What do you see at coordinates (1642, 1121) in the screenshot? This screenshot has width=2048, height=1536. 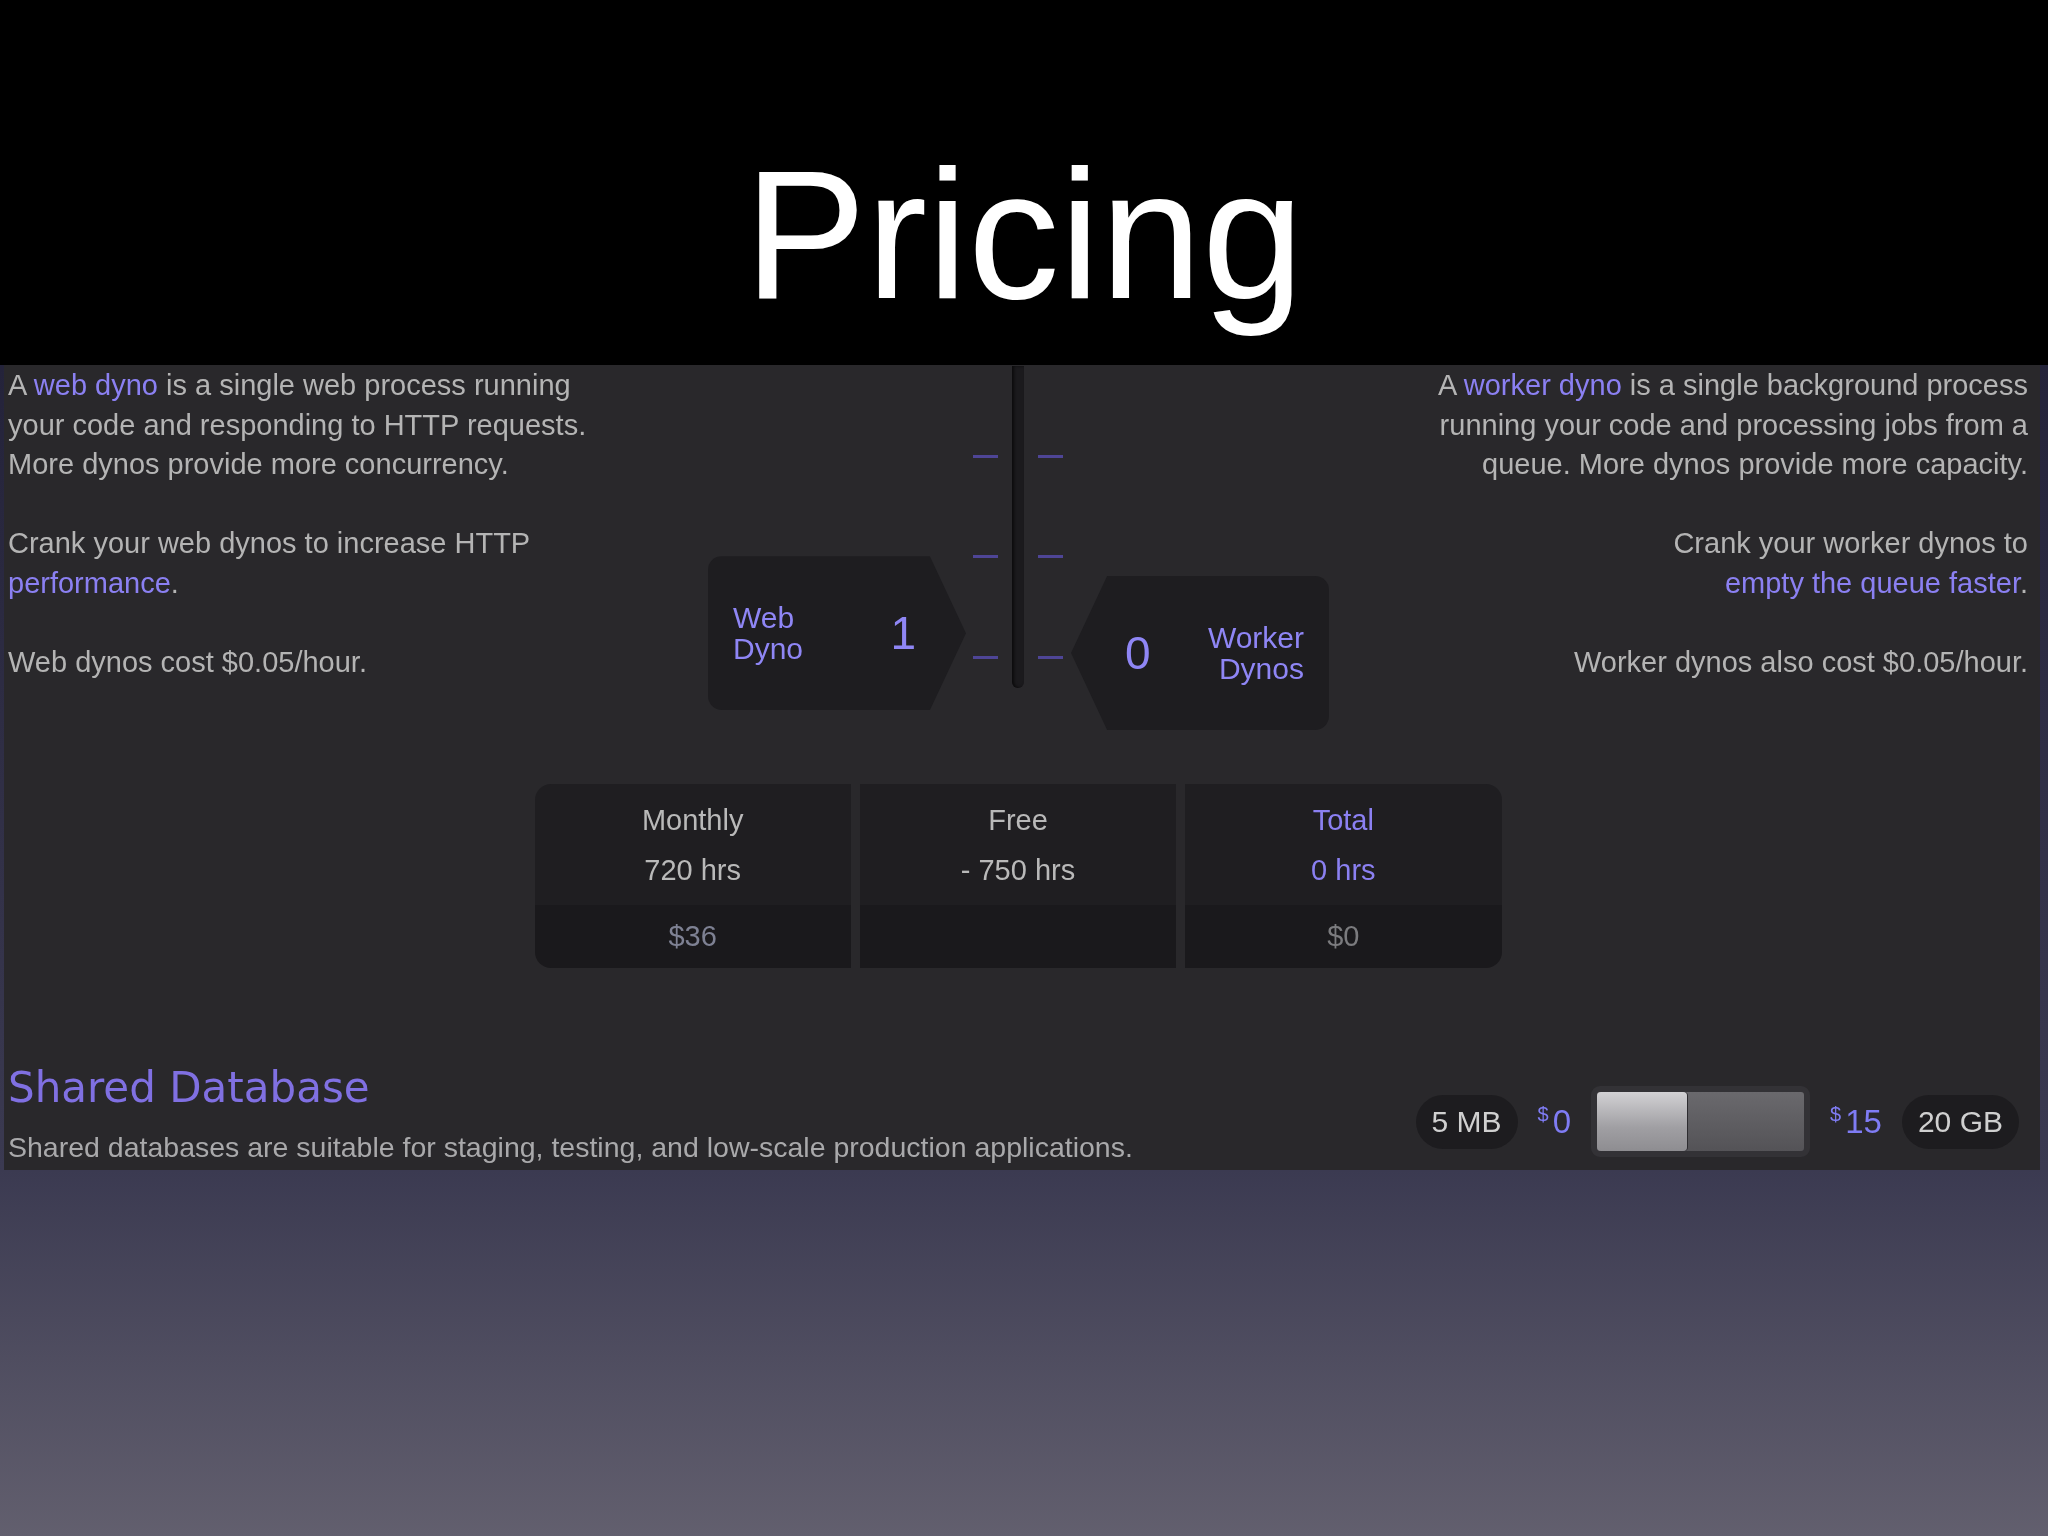 I see `slider-thumb` at bounding box center [1642, 1121].